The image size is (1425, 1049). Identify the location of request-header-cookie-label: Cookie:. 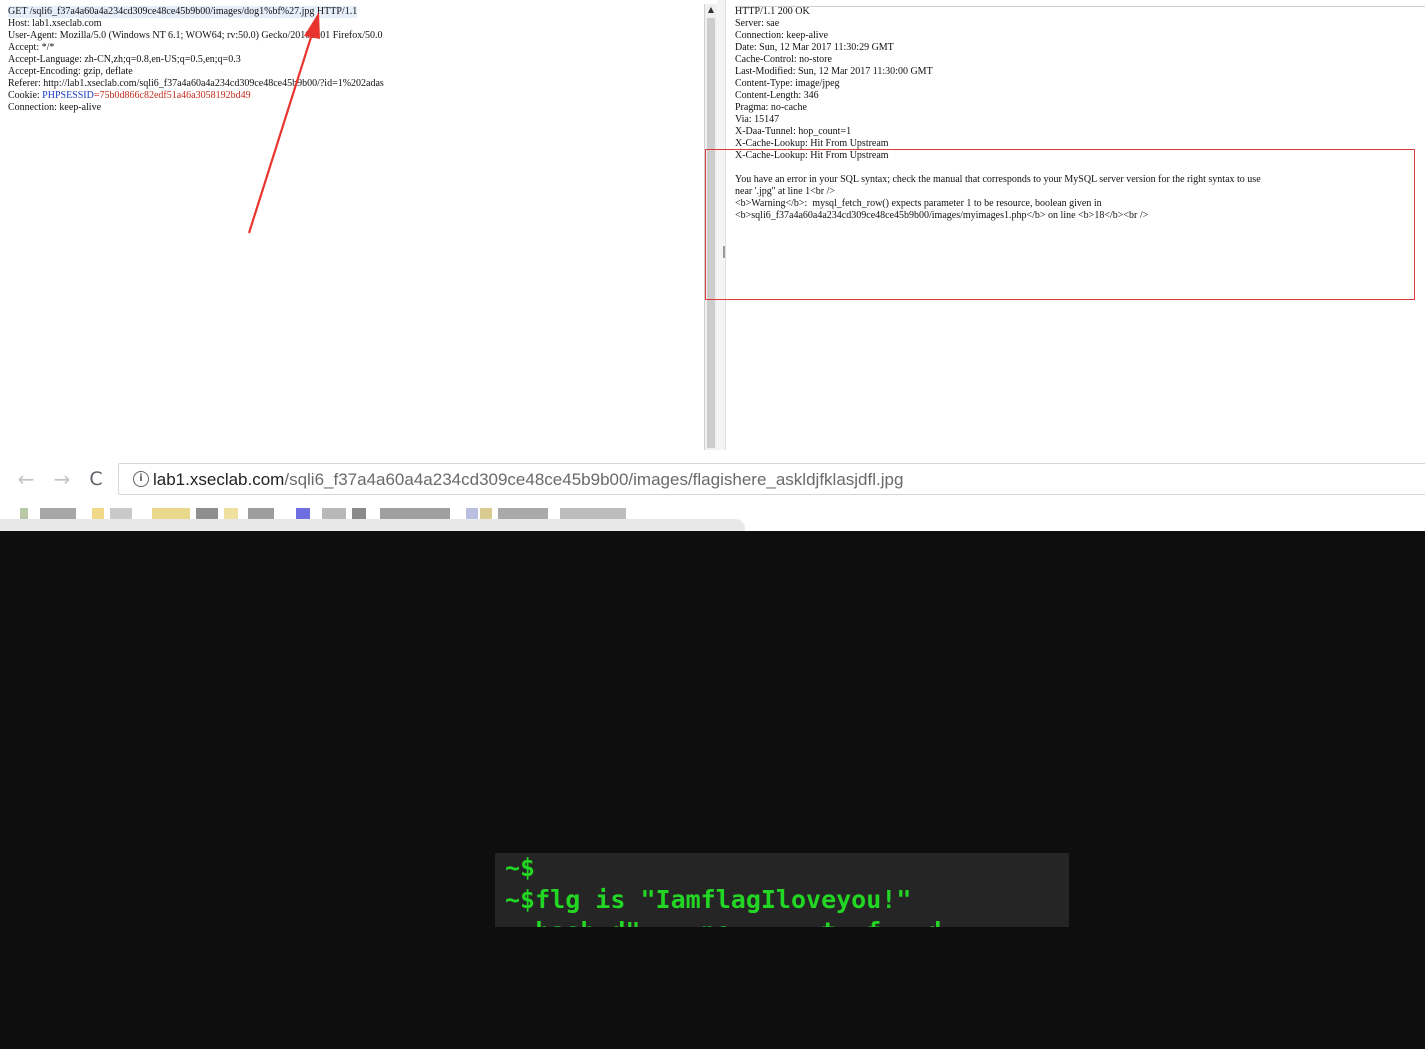
(25, 95).